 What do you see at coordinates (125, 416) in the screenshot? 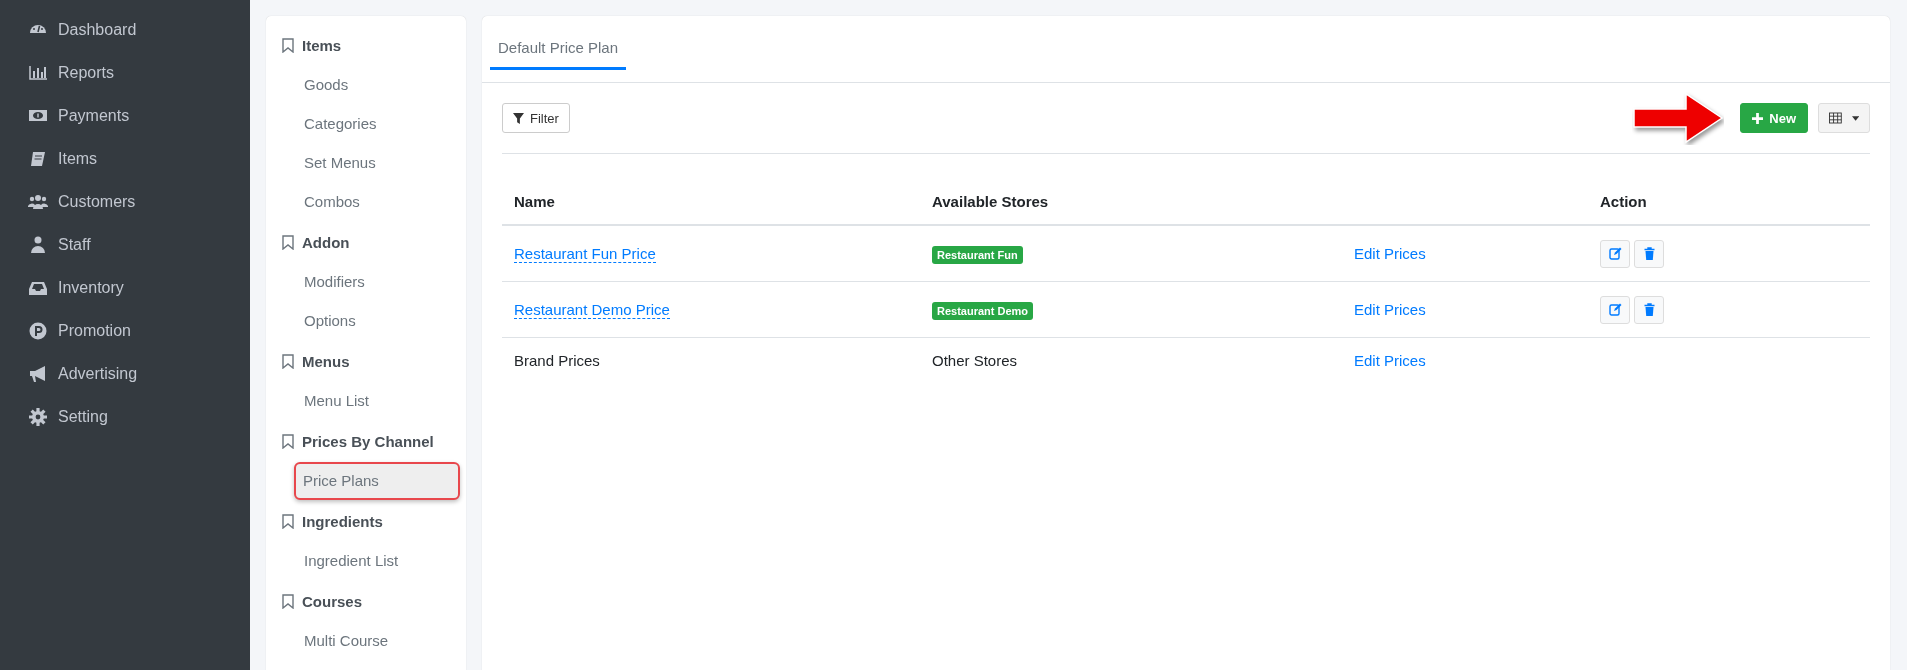
I see `sidebar-item: Setting` at bounding box center [125, 416].